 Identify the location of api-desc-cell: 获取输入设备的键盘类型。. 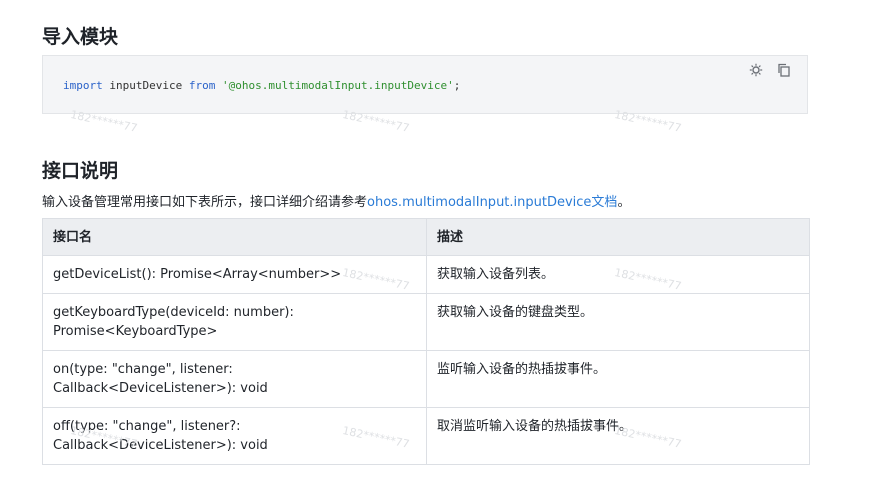
(618, 322).